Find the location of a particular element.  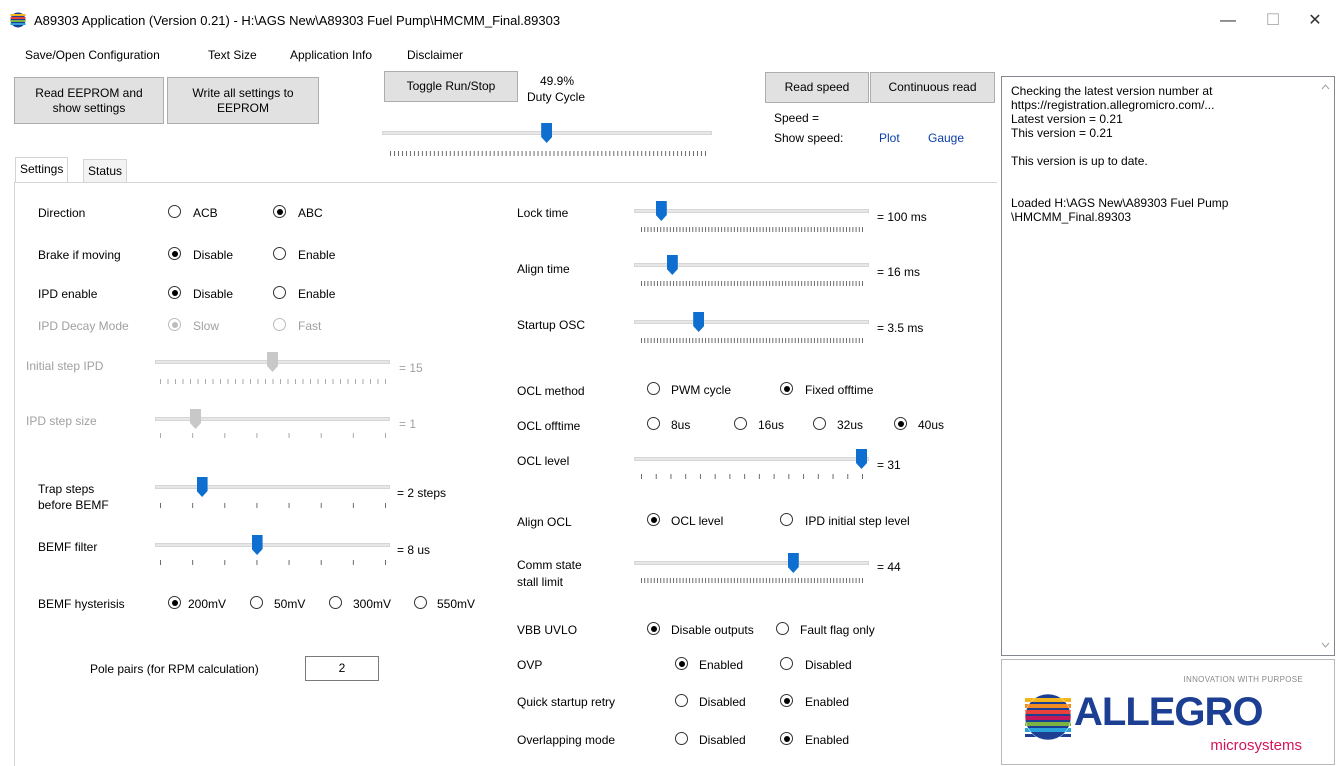

duty-cycle-value: 49.9% is located at coordinates (557, 81).